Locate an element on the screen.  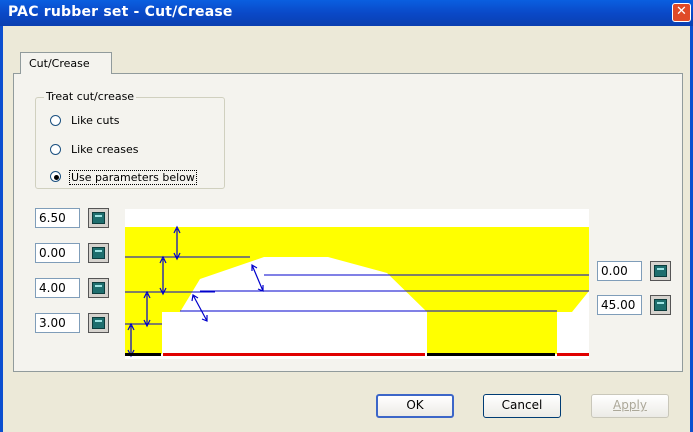
top-height-field: 6.50 is located at coordinates (57, 218).